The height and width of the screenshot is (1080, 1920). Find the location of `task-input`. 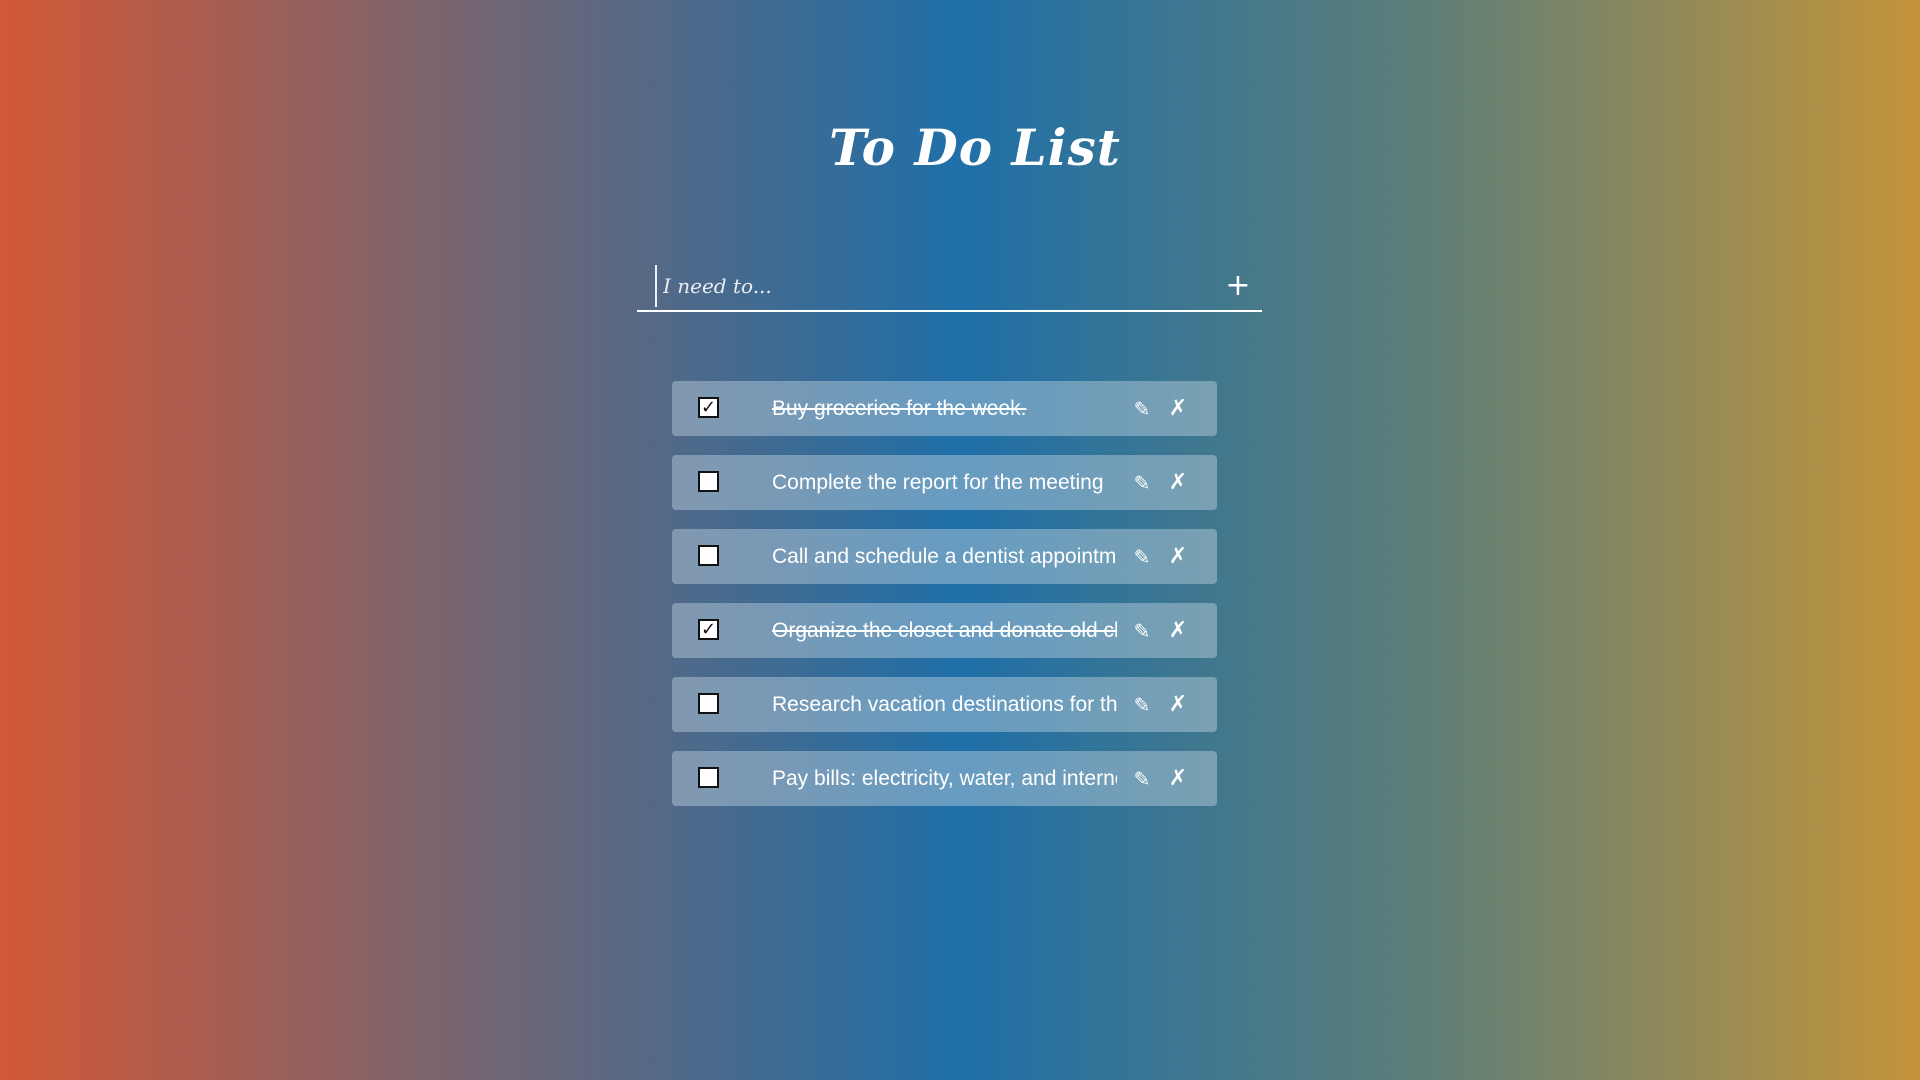

task-input is located at coordinates (936, 286).